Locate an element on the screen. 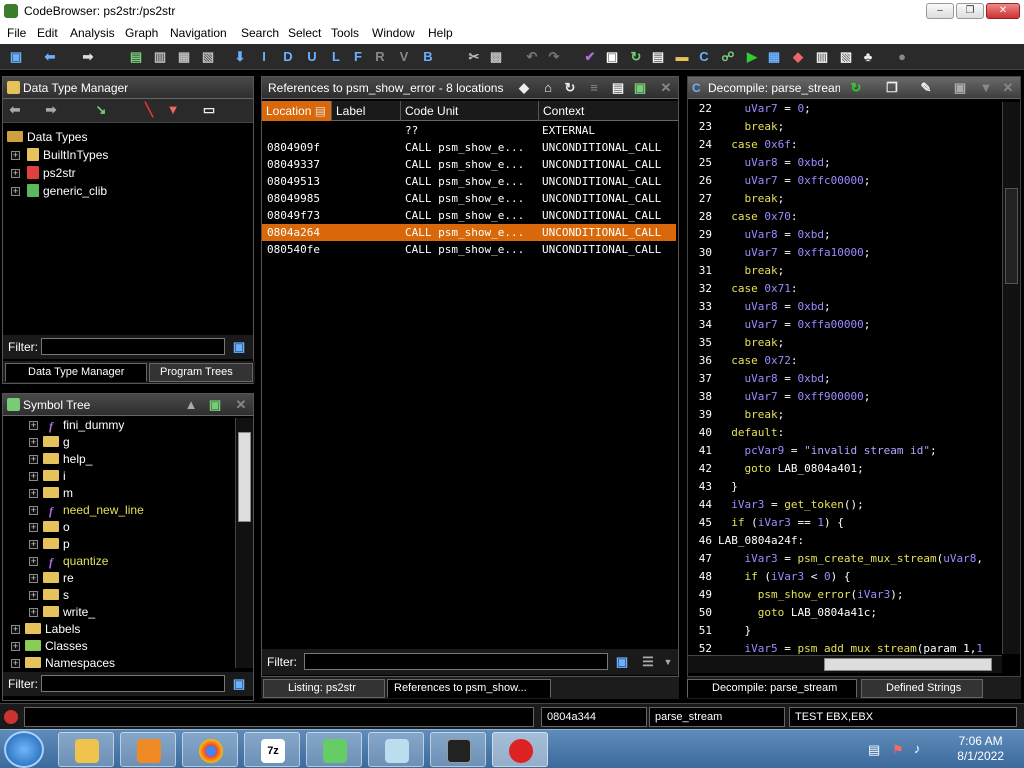 This screenshot has width=1024, height=768. list-icon: ≡ is located at coordinates (594, 88).